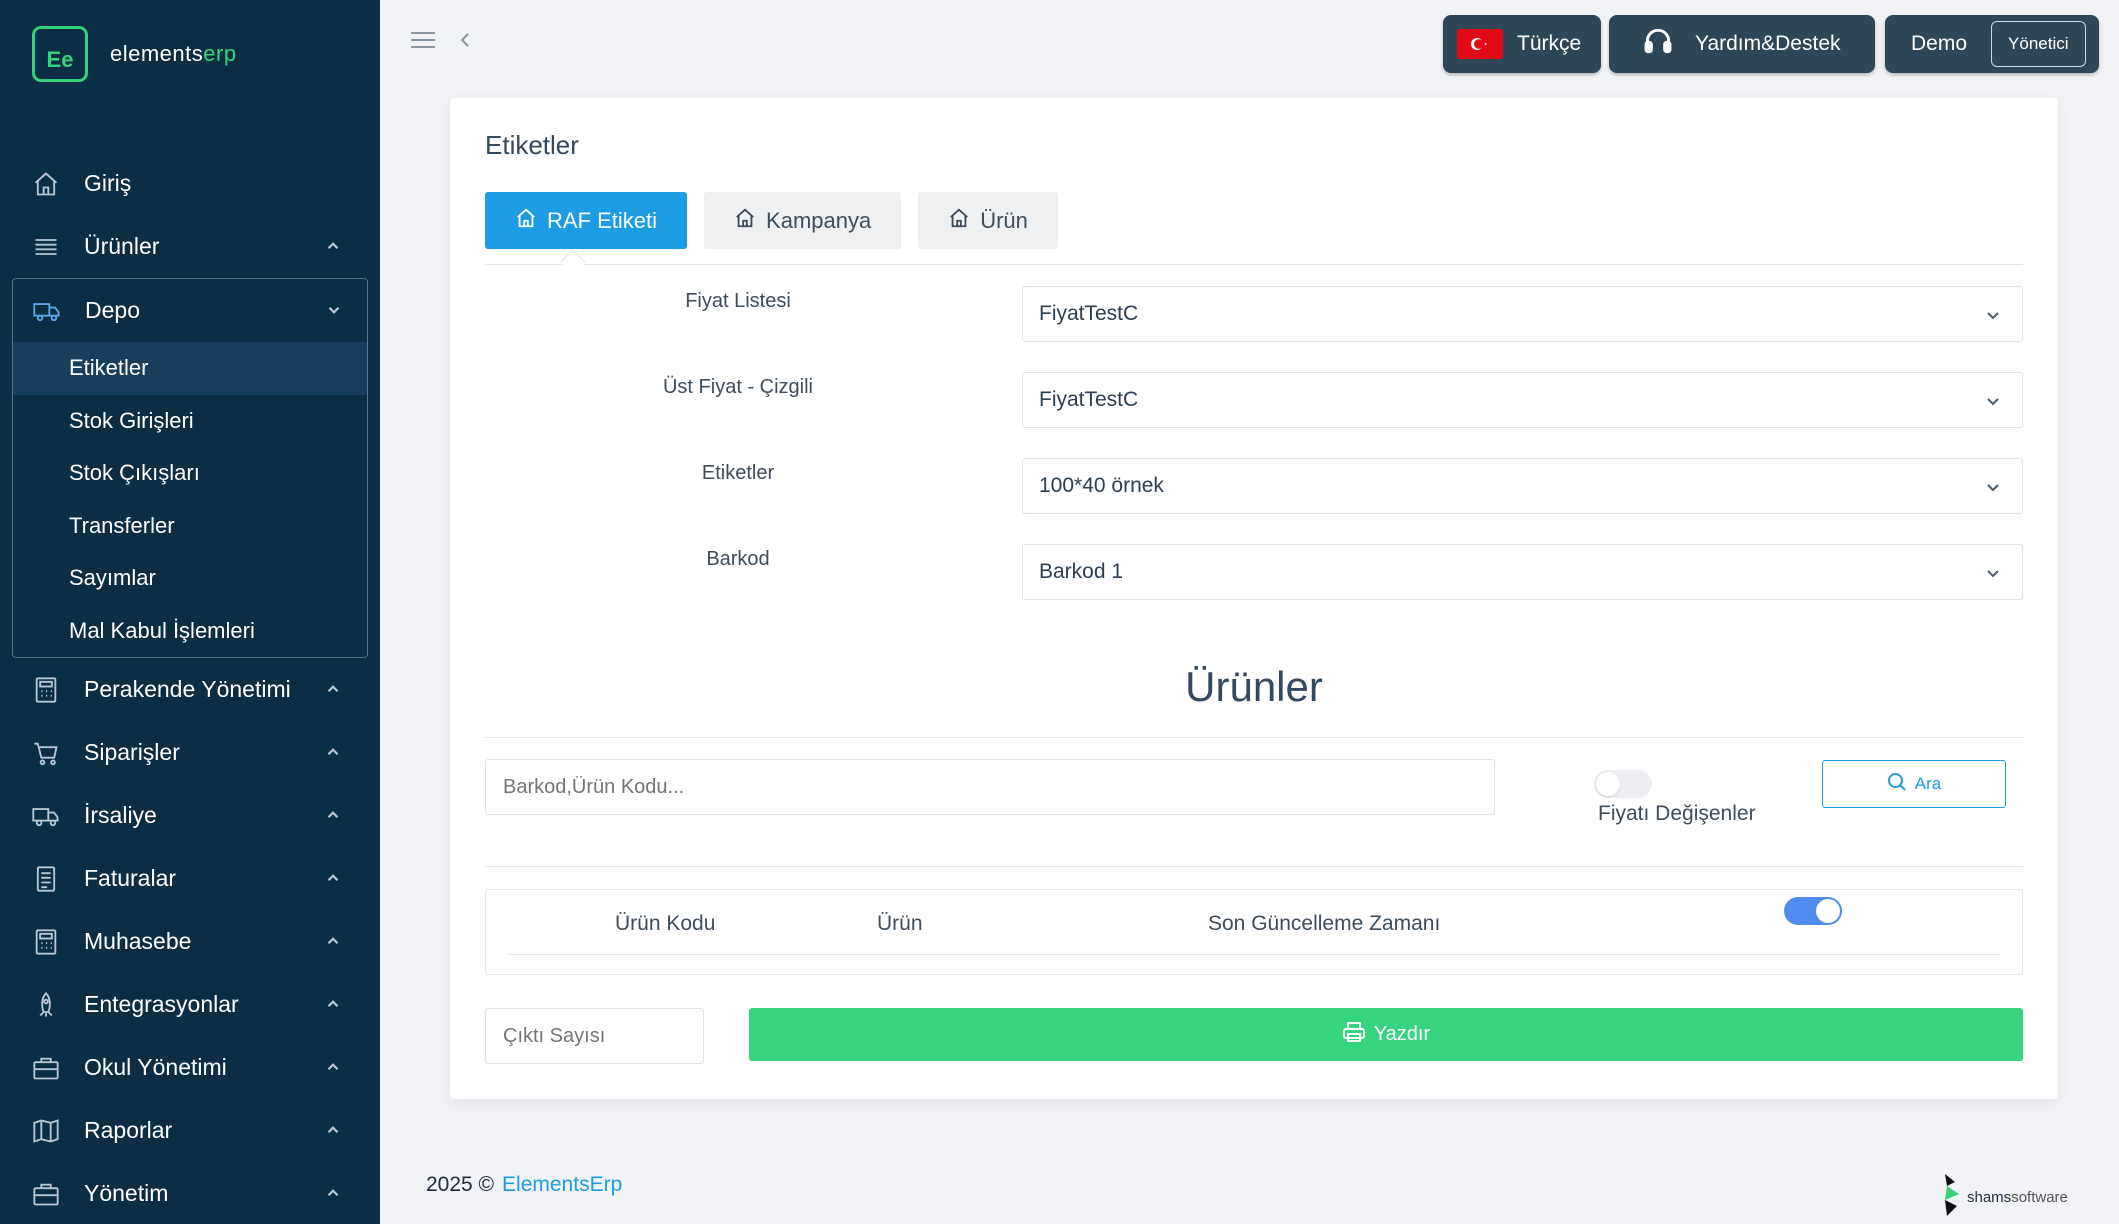 This screenshot has height=1224, width=2119. What do you see at coordinates (1939, 43) in the screenshot?
I see `user-name: Demo` at bounding box center [1939, 43].